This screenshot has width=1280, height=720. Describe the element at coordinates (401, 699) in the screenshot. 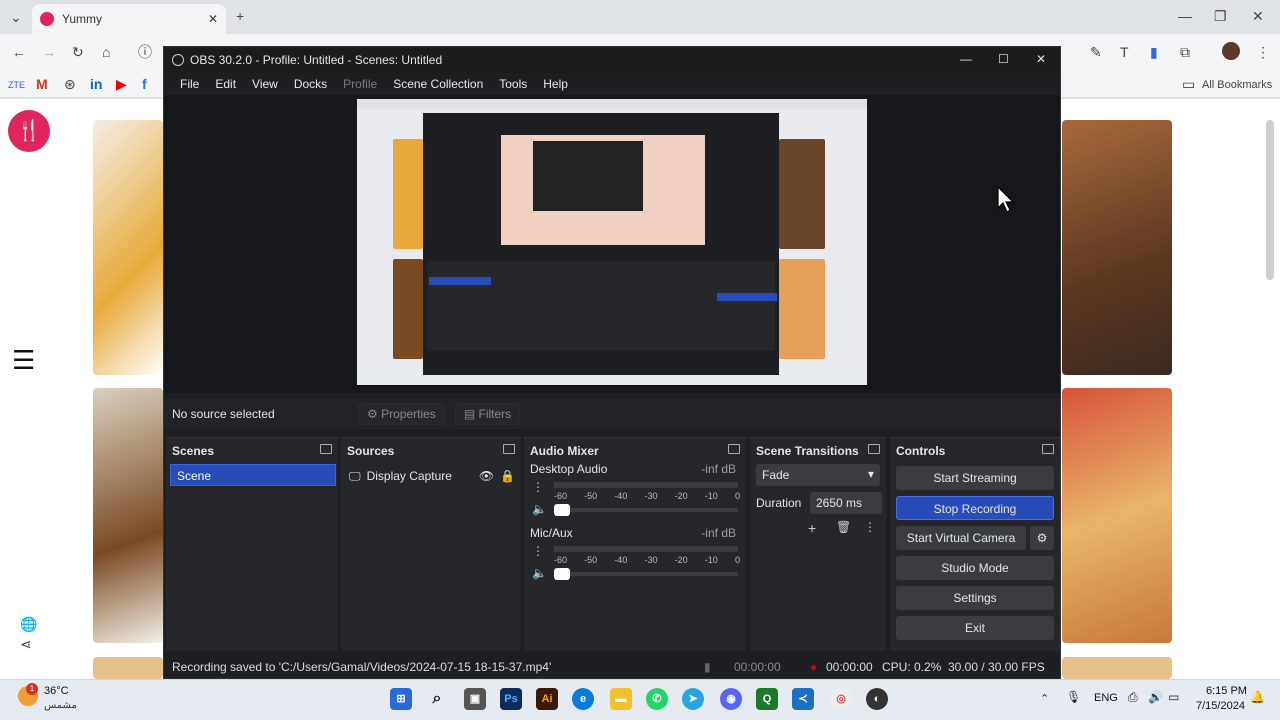

I see `windows-start-icon: ⊞` at that location.